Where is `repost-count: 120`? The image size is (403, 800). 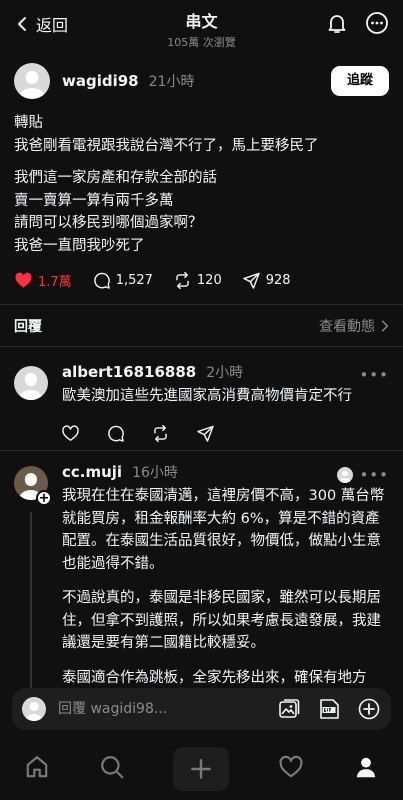 repost-count: 120 is located at coordinates (209, 280).